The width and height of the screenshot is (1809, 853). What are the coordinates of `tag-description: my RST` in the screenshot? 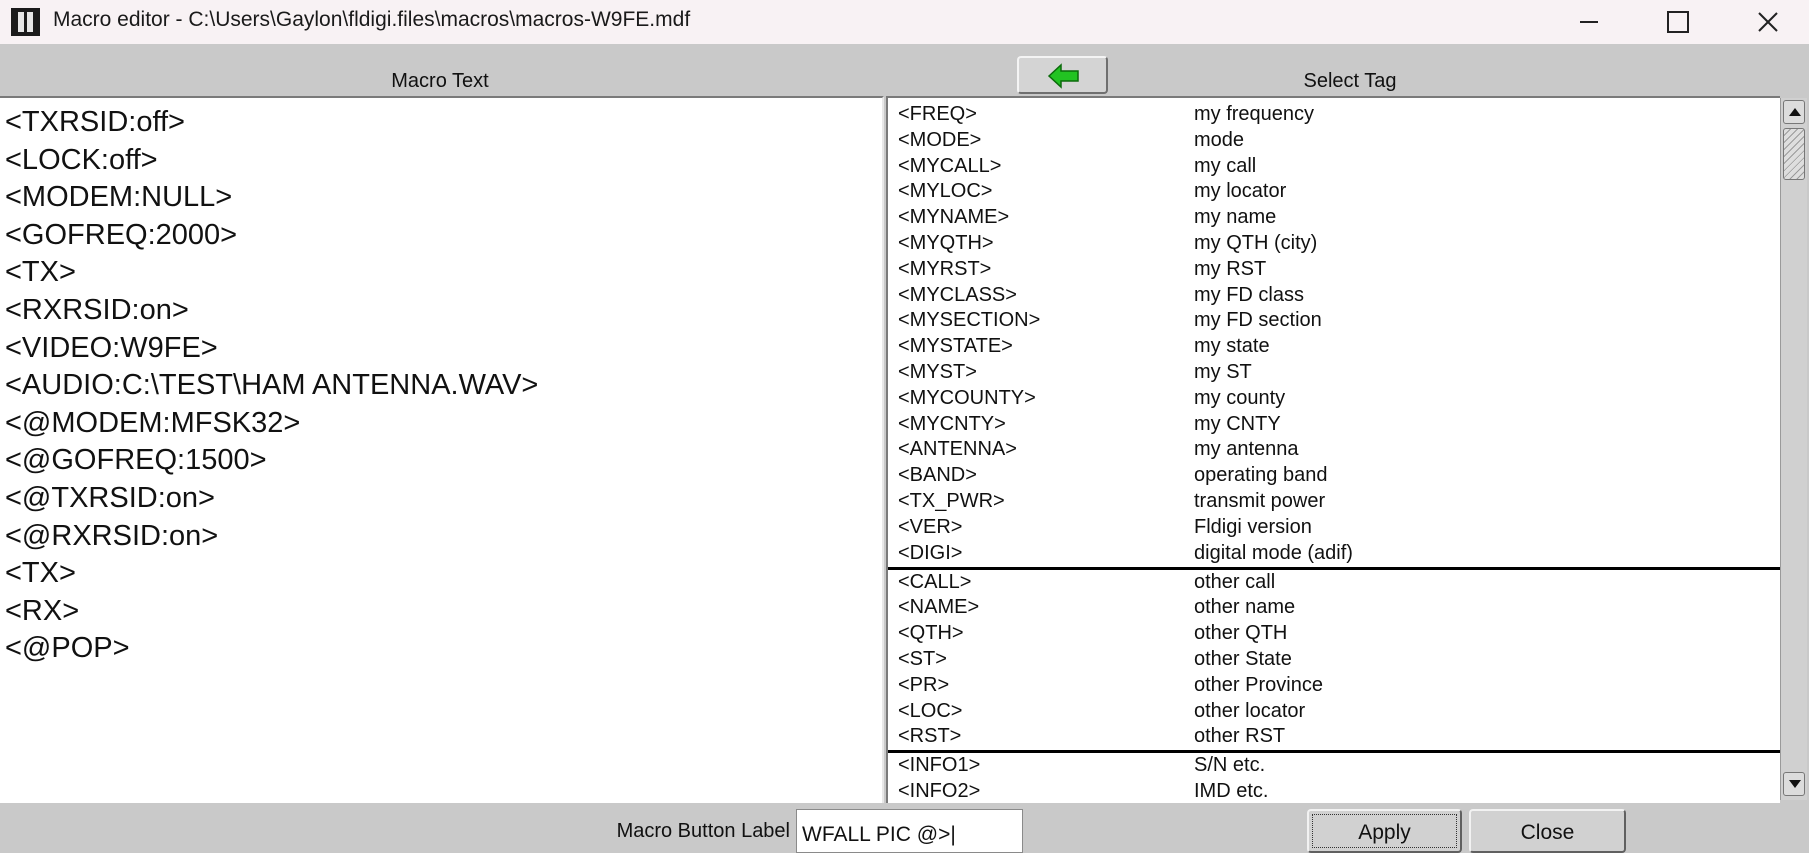 It's located at (1230, 268).